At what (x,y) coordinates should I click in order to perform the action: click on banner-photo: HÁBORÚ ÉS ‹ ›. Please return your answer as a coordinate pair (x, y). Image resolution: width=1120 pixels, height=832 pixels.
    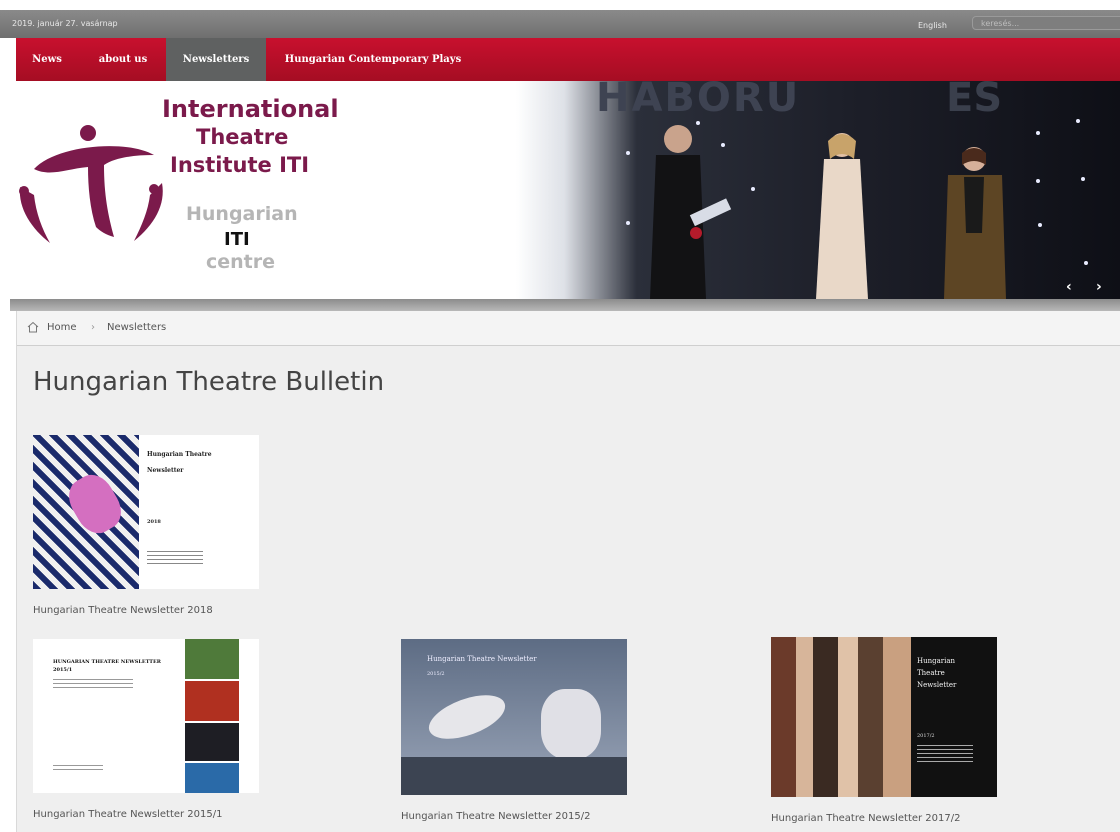
    Looking at the image, I should click on (818, 190).